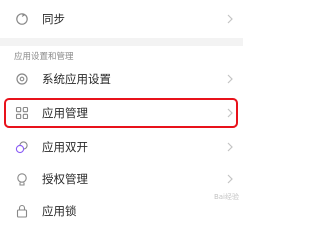  I want to click on dual-app-icon, so click(22, 147).